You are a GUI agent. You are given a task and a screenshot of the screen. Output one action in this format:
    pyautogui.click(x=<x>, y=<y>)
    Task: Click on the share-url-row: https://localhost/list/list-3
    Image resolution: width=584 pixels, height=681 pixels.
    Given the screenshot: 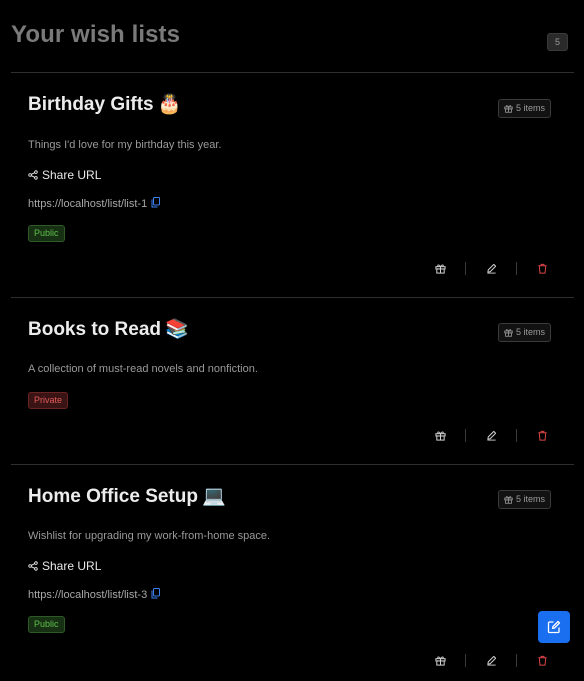 What is the action you would take?
    pyautogui.click(x=94, y=595)
    